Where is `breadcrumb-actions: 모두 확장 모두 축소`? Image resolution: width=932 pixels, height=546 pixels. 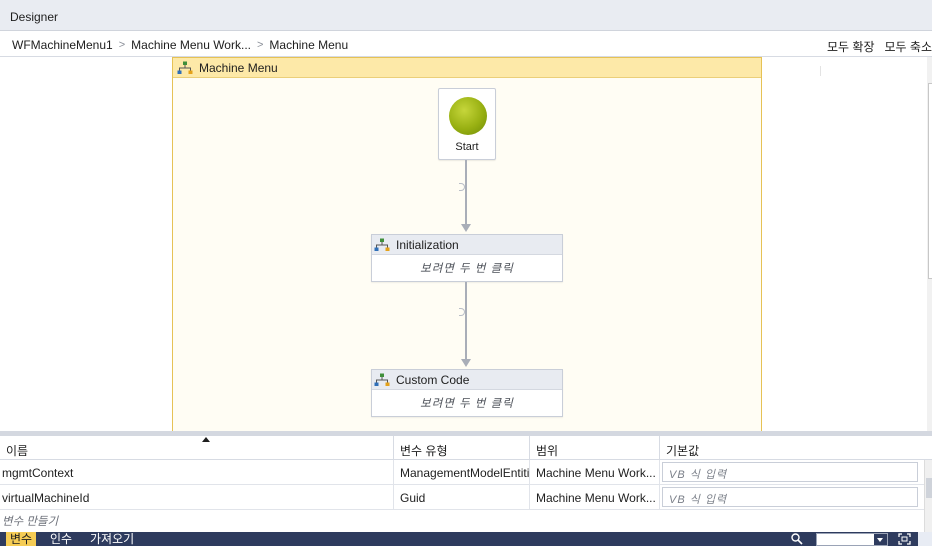 breadcrumb-actions: 모두 확장 모두 축소 is located at coordinates (879, 46).